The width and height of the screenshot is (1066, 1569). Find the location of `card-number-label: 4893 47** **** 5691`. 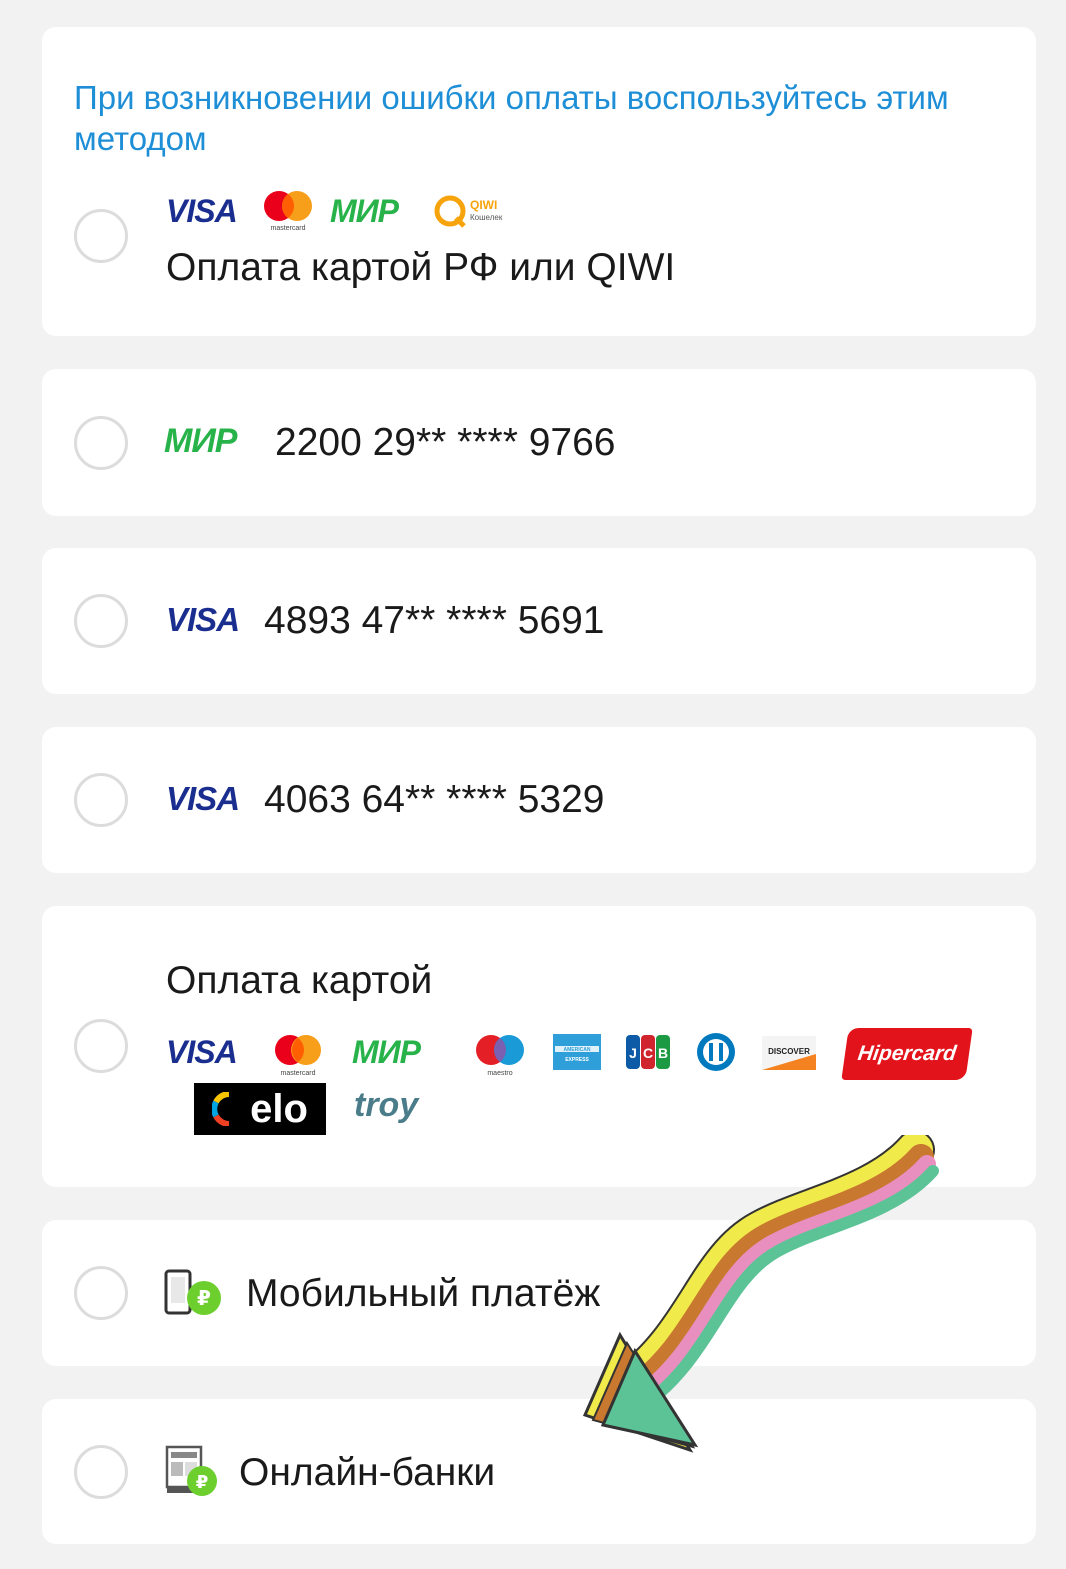

card-number-label: 4893 47** **** 5691 is located at coordinates (434, 620).